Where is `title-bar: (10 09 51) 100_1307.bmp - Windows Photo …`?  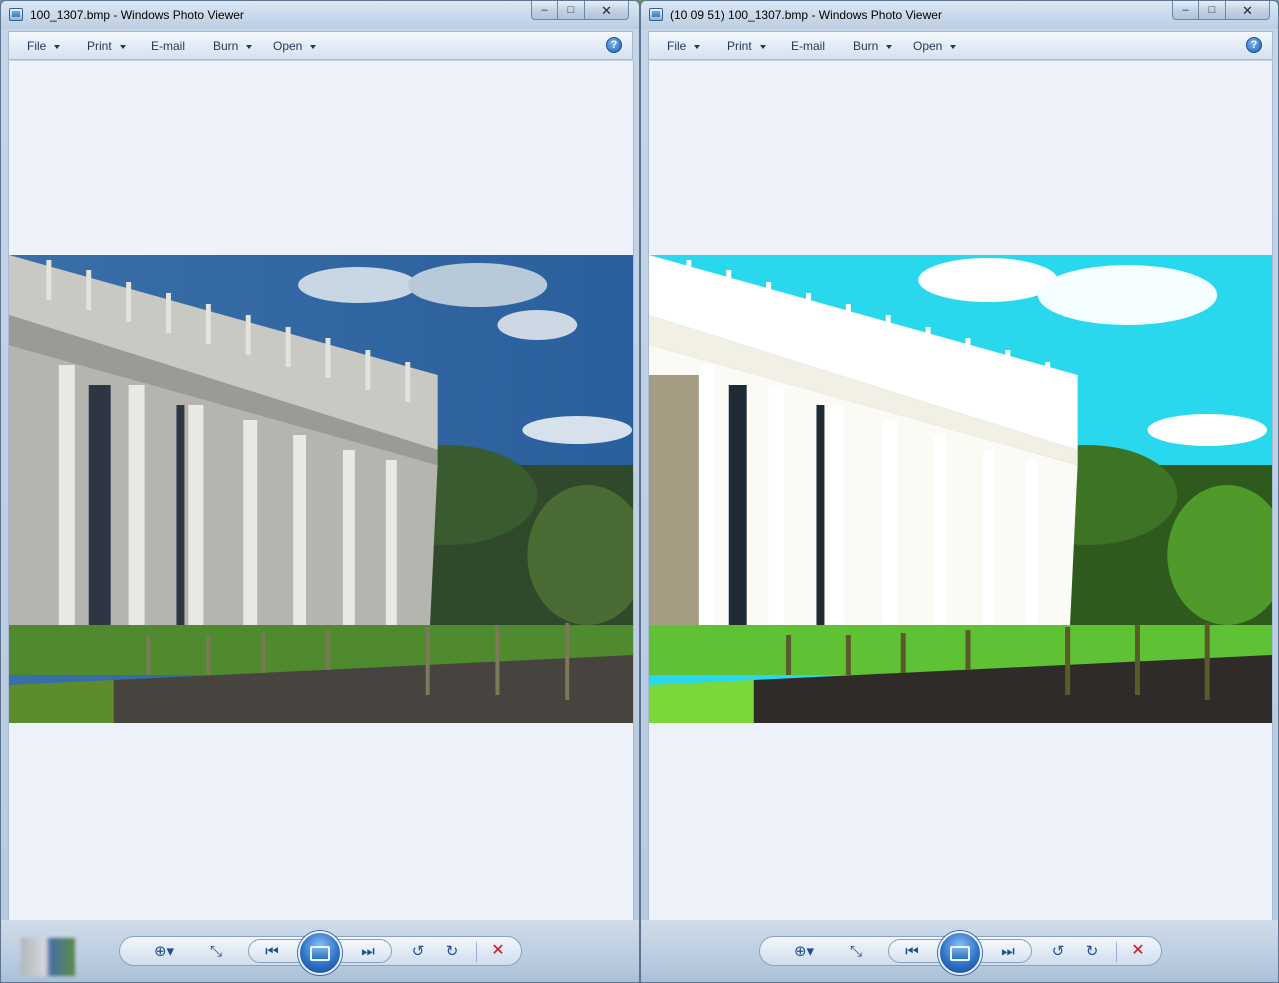 title-bar: (10 09 51) 100_1307.bmp - Windows Photo … is located at coordinates (959, 15).